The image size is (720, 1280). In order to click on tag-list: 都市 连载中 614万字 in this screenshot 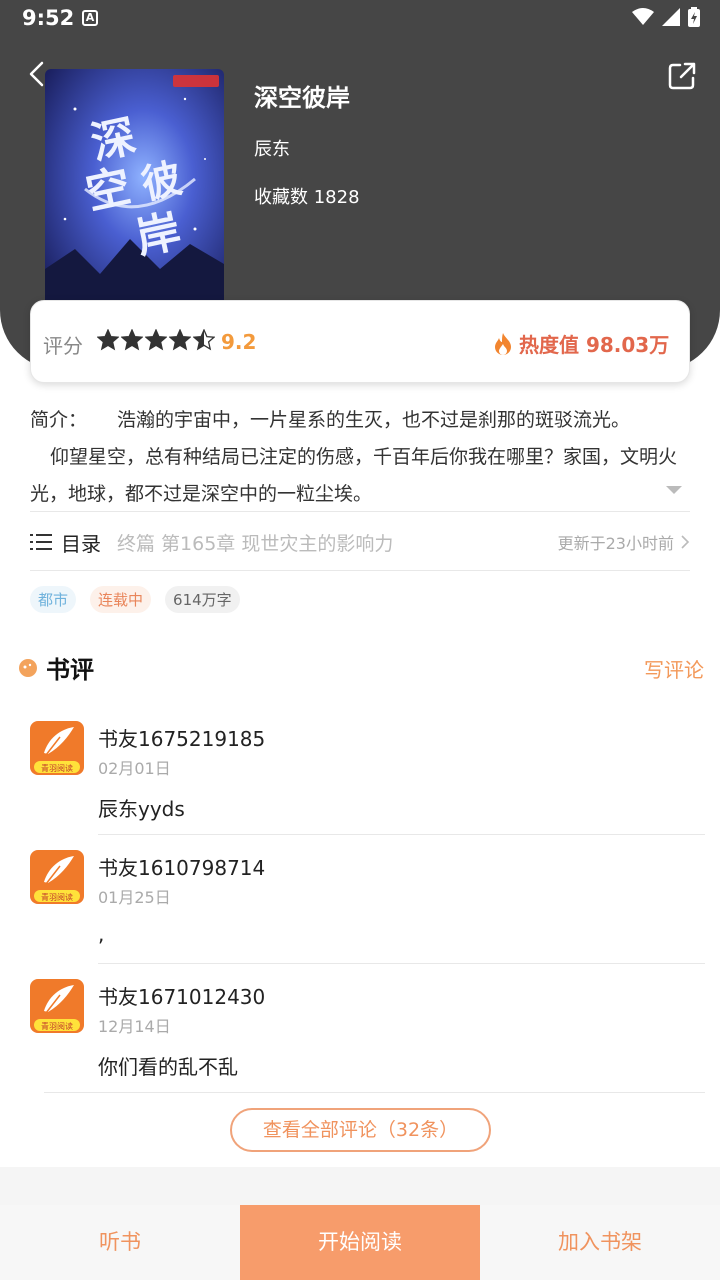, I will do `click(135, 599)`.